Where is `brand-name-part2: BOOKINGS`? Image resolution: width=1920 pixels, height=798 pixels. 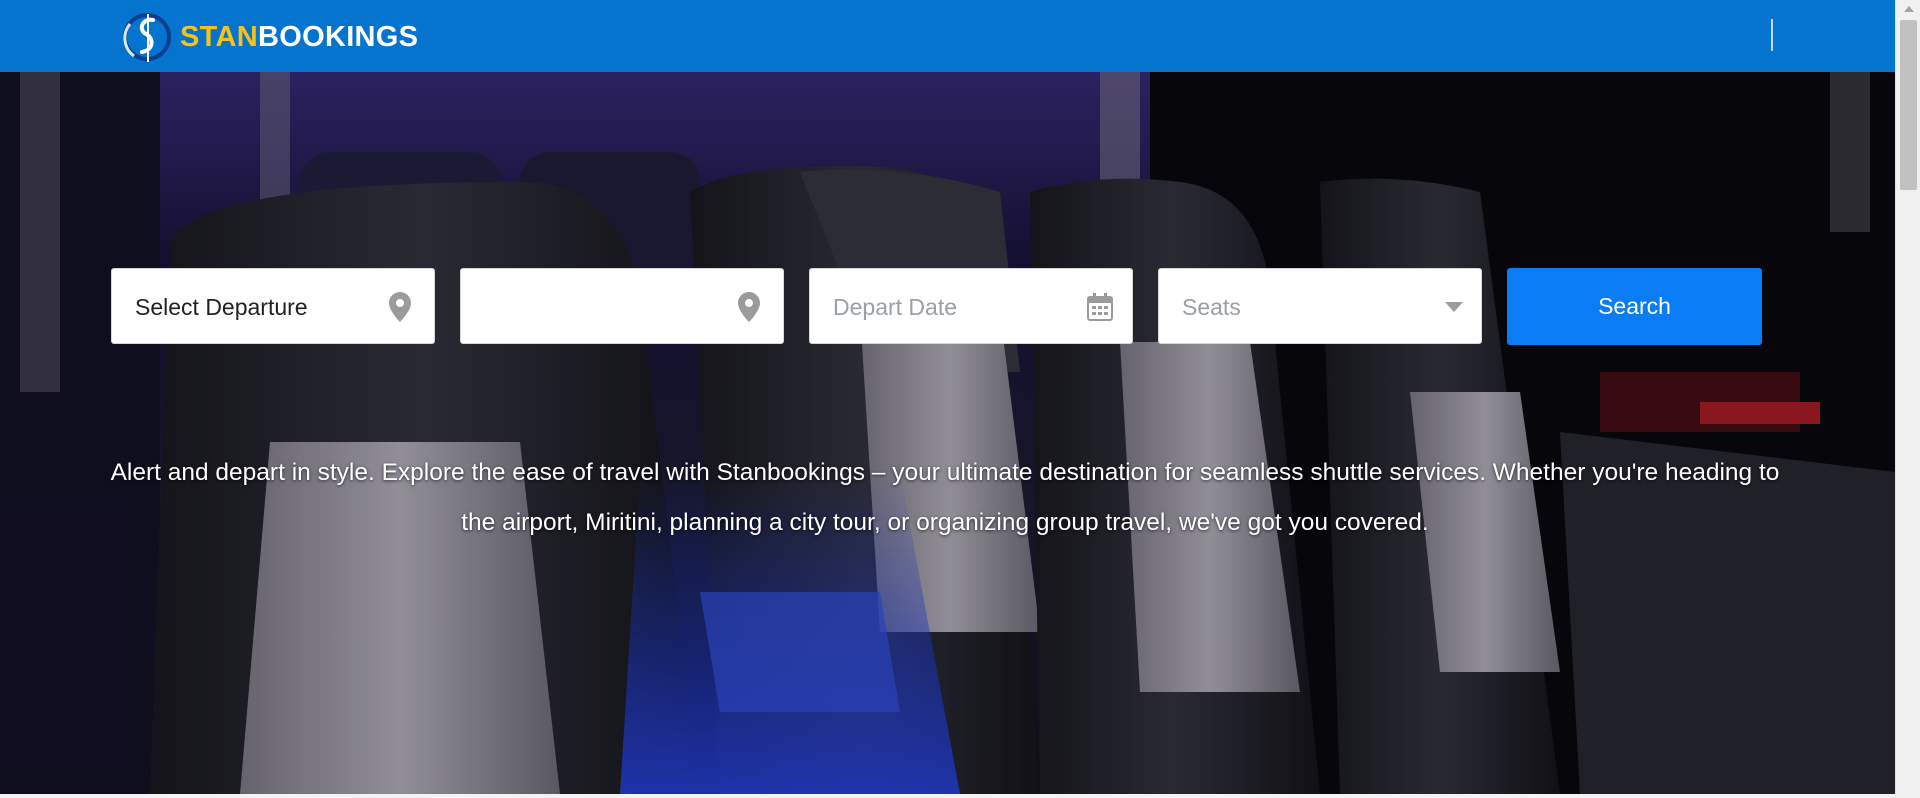 brand-name-part2: BOOKINGS is located at coordinates (338, 36).